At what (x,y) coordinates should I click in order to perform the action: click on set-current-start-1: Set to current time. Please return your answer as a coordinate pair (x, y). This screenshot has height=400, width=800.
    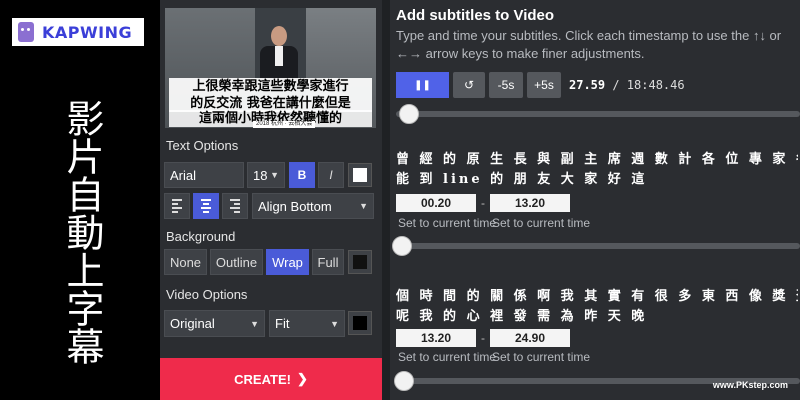
    Looking at the image, I should click on (447, 223).